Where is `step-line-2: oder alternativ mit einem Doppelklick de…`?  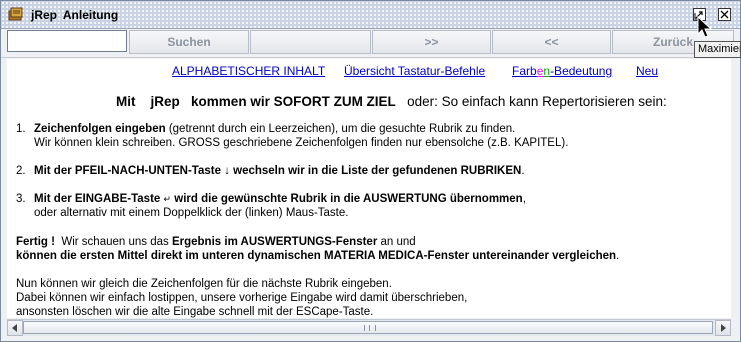 step-line-2: oder alternativ mit einem Doppelklick de… is located at coordinates (191, 213).